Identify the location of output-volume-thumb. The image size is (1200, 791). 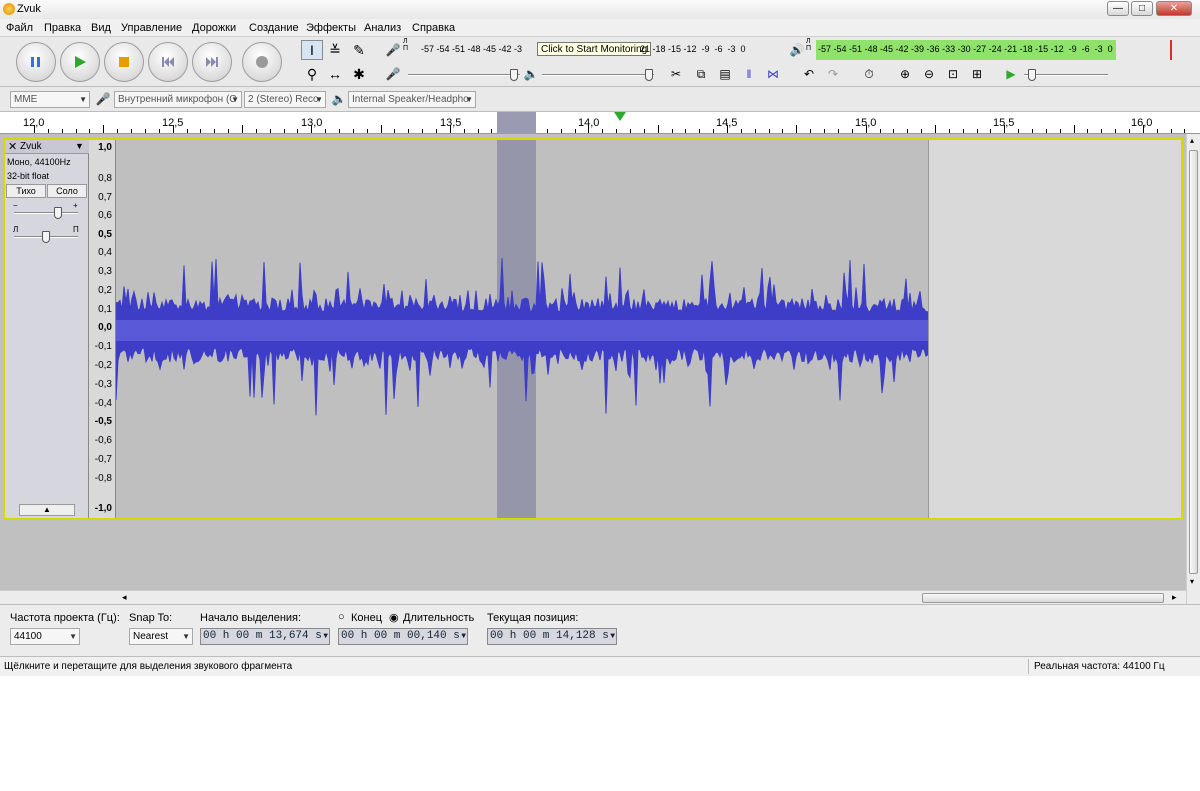
(649, 75).